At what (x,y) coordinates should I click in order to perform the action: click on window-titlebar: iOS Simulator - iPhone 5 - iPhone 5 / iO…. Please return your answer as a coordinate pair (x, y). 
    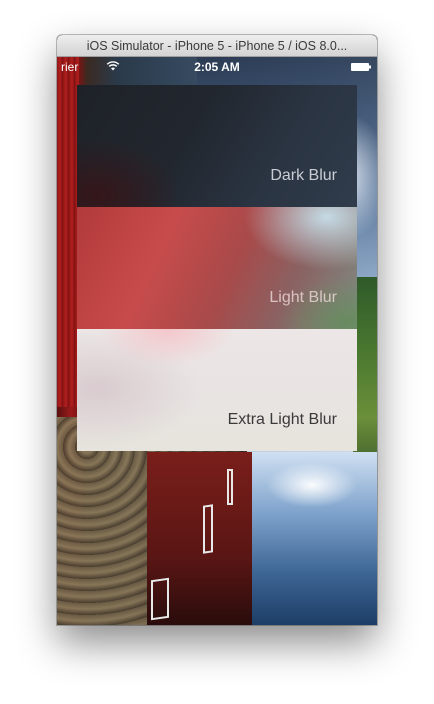
    Looking at the image, I should click on (217, 46).